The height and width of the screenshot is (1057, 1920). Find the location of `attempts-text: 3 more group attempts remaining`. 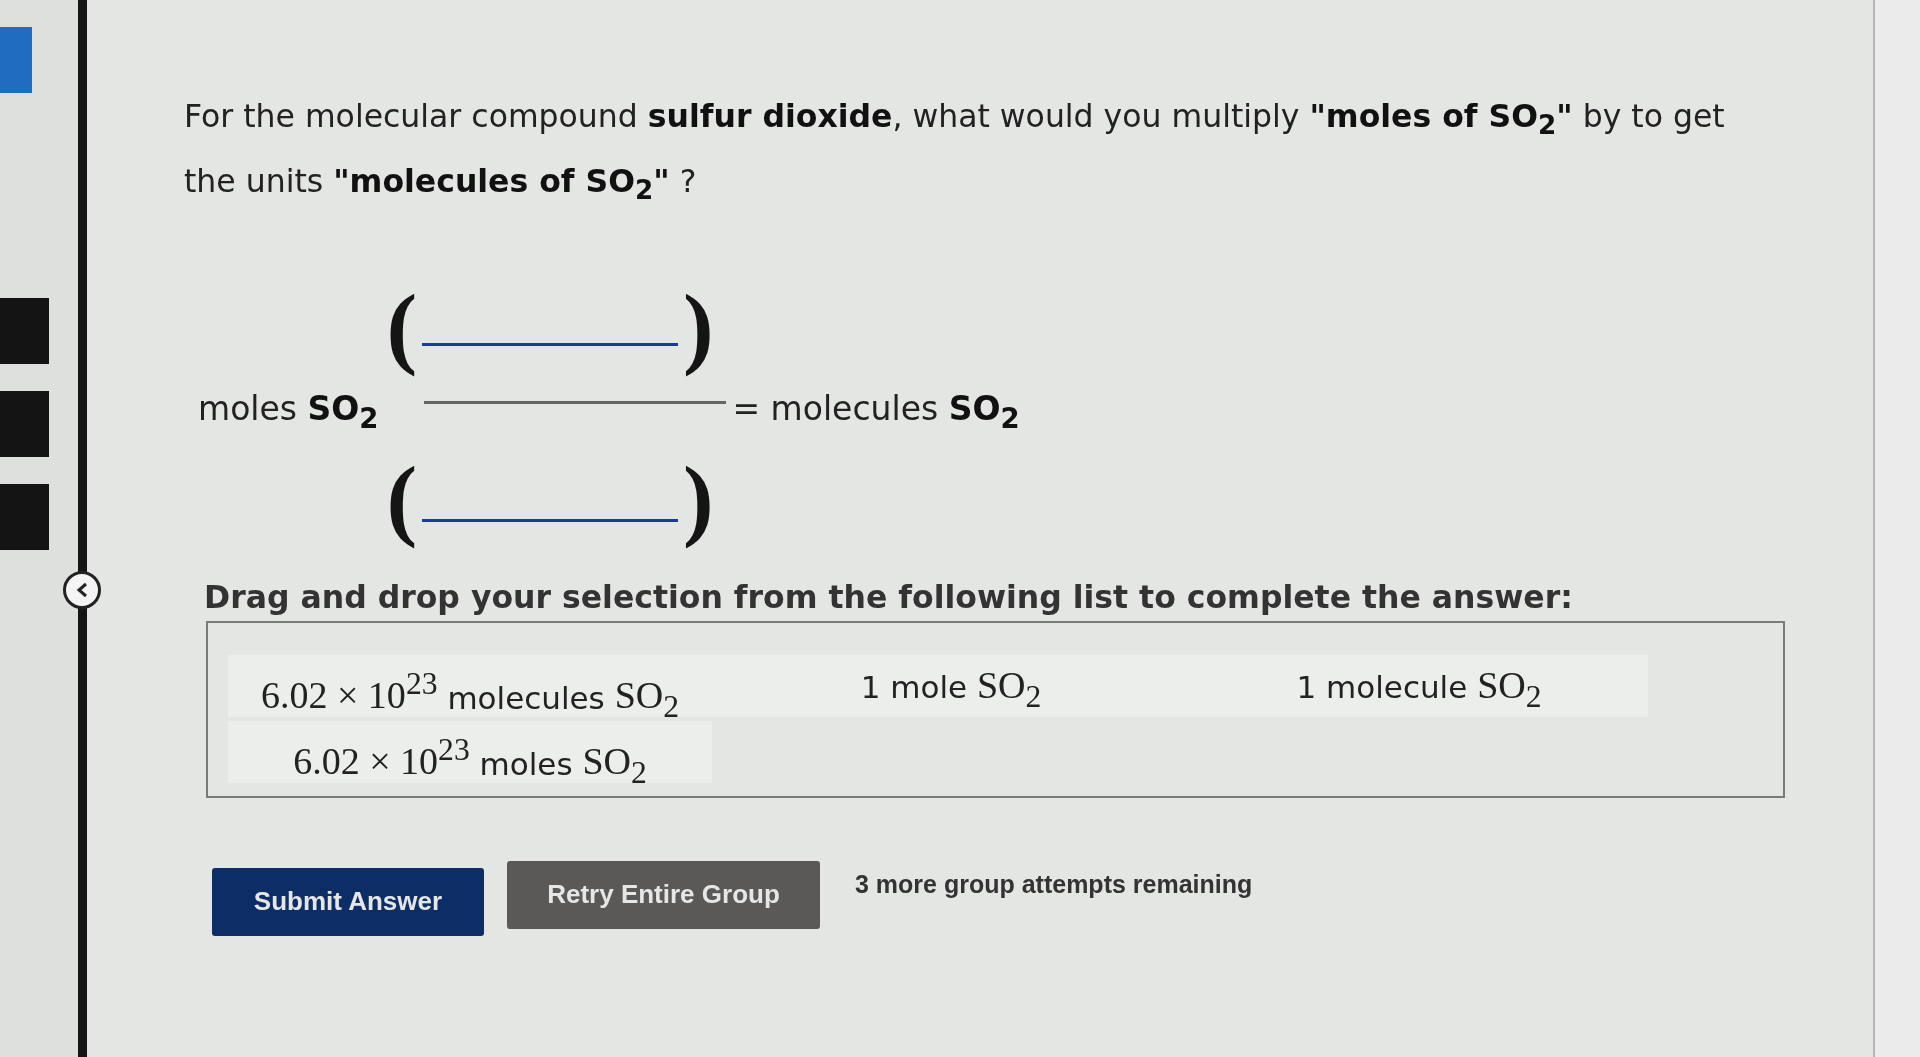

attempts-text: 3 more group attempts remaining is located at coordinates (1054, 883).